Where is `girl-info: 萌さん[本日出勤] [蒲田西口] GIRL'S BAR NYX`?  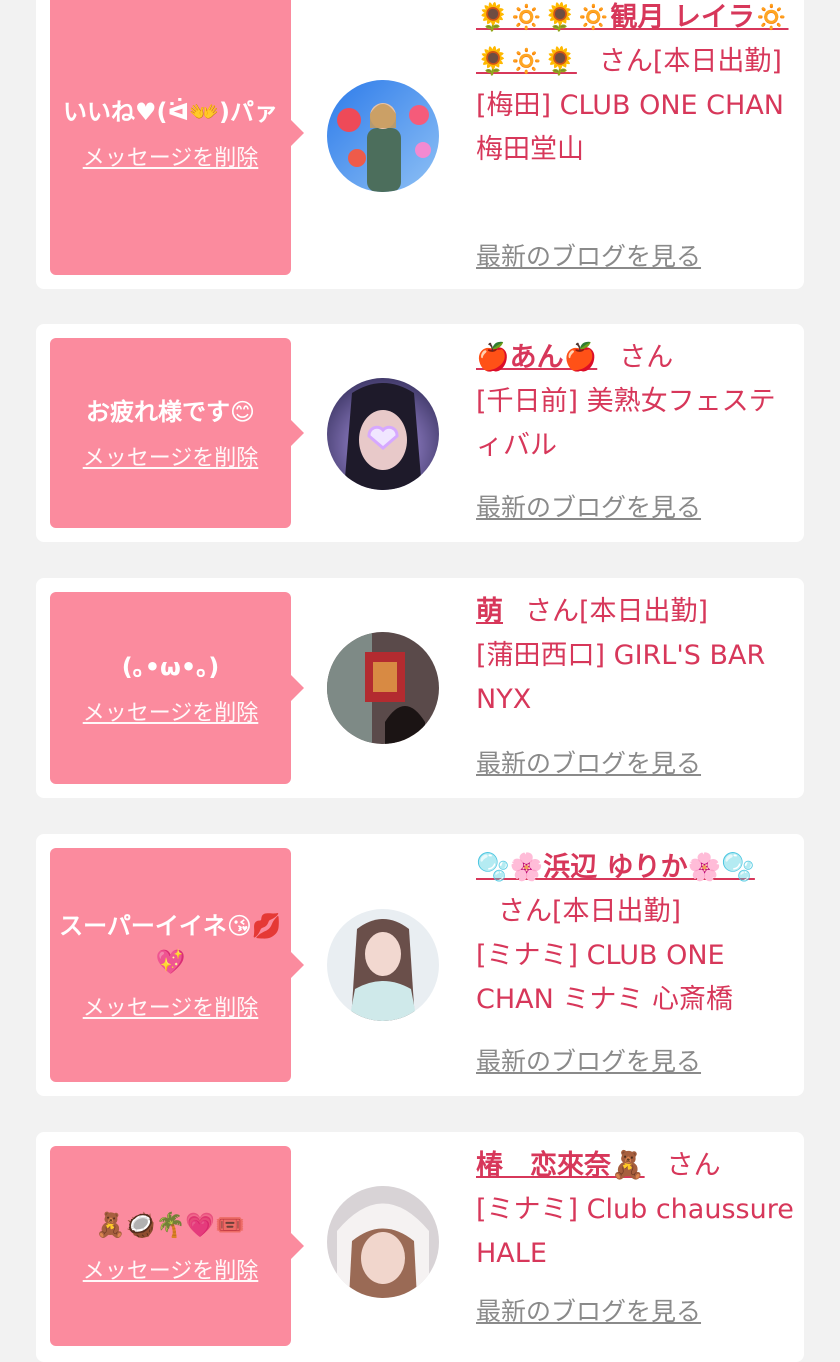 girl-info: 萌さん[本日出勤] [蒲田西口] GIRL'S BAR NYX is located at coordinates (635, 656).